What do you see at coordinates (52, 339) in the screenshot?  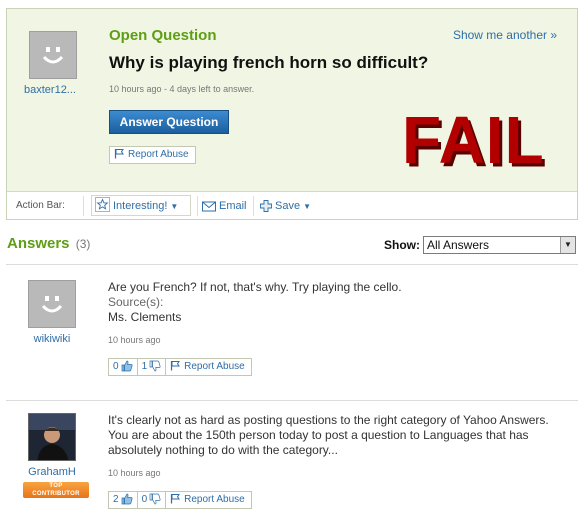 I see `answerer-name-link: wikiwiki` at bounding box center [52, 339].